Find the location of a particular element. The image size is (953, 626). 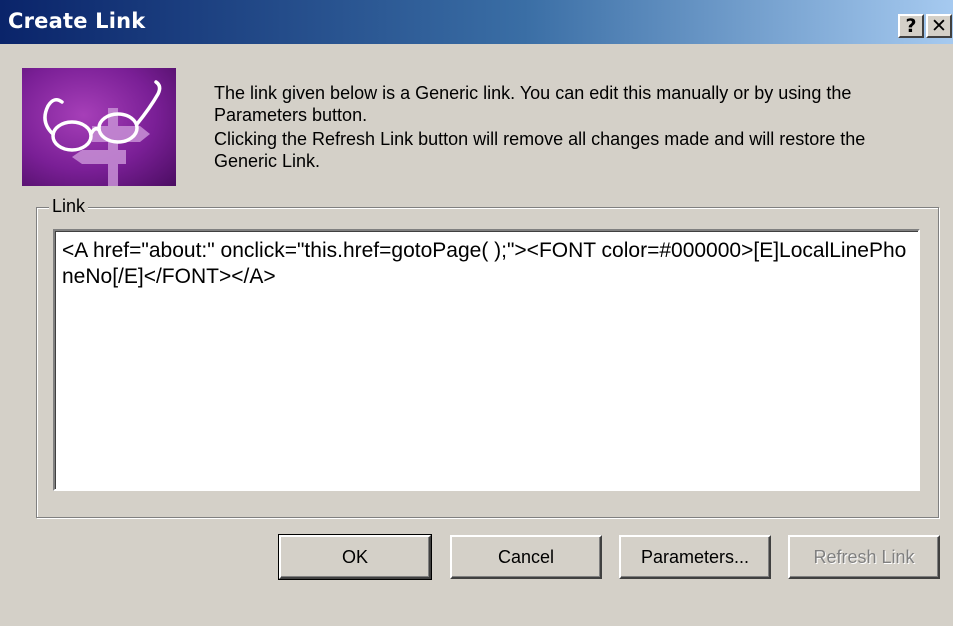

cancel-button: Cancel is located at coordinates (526, 557).